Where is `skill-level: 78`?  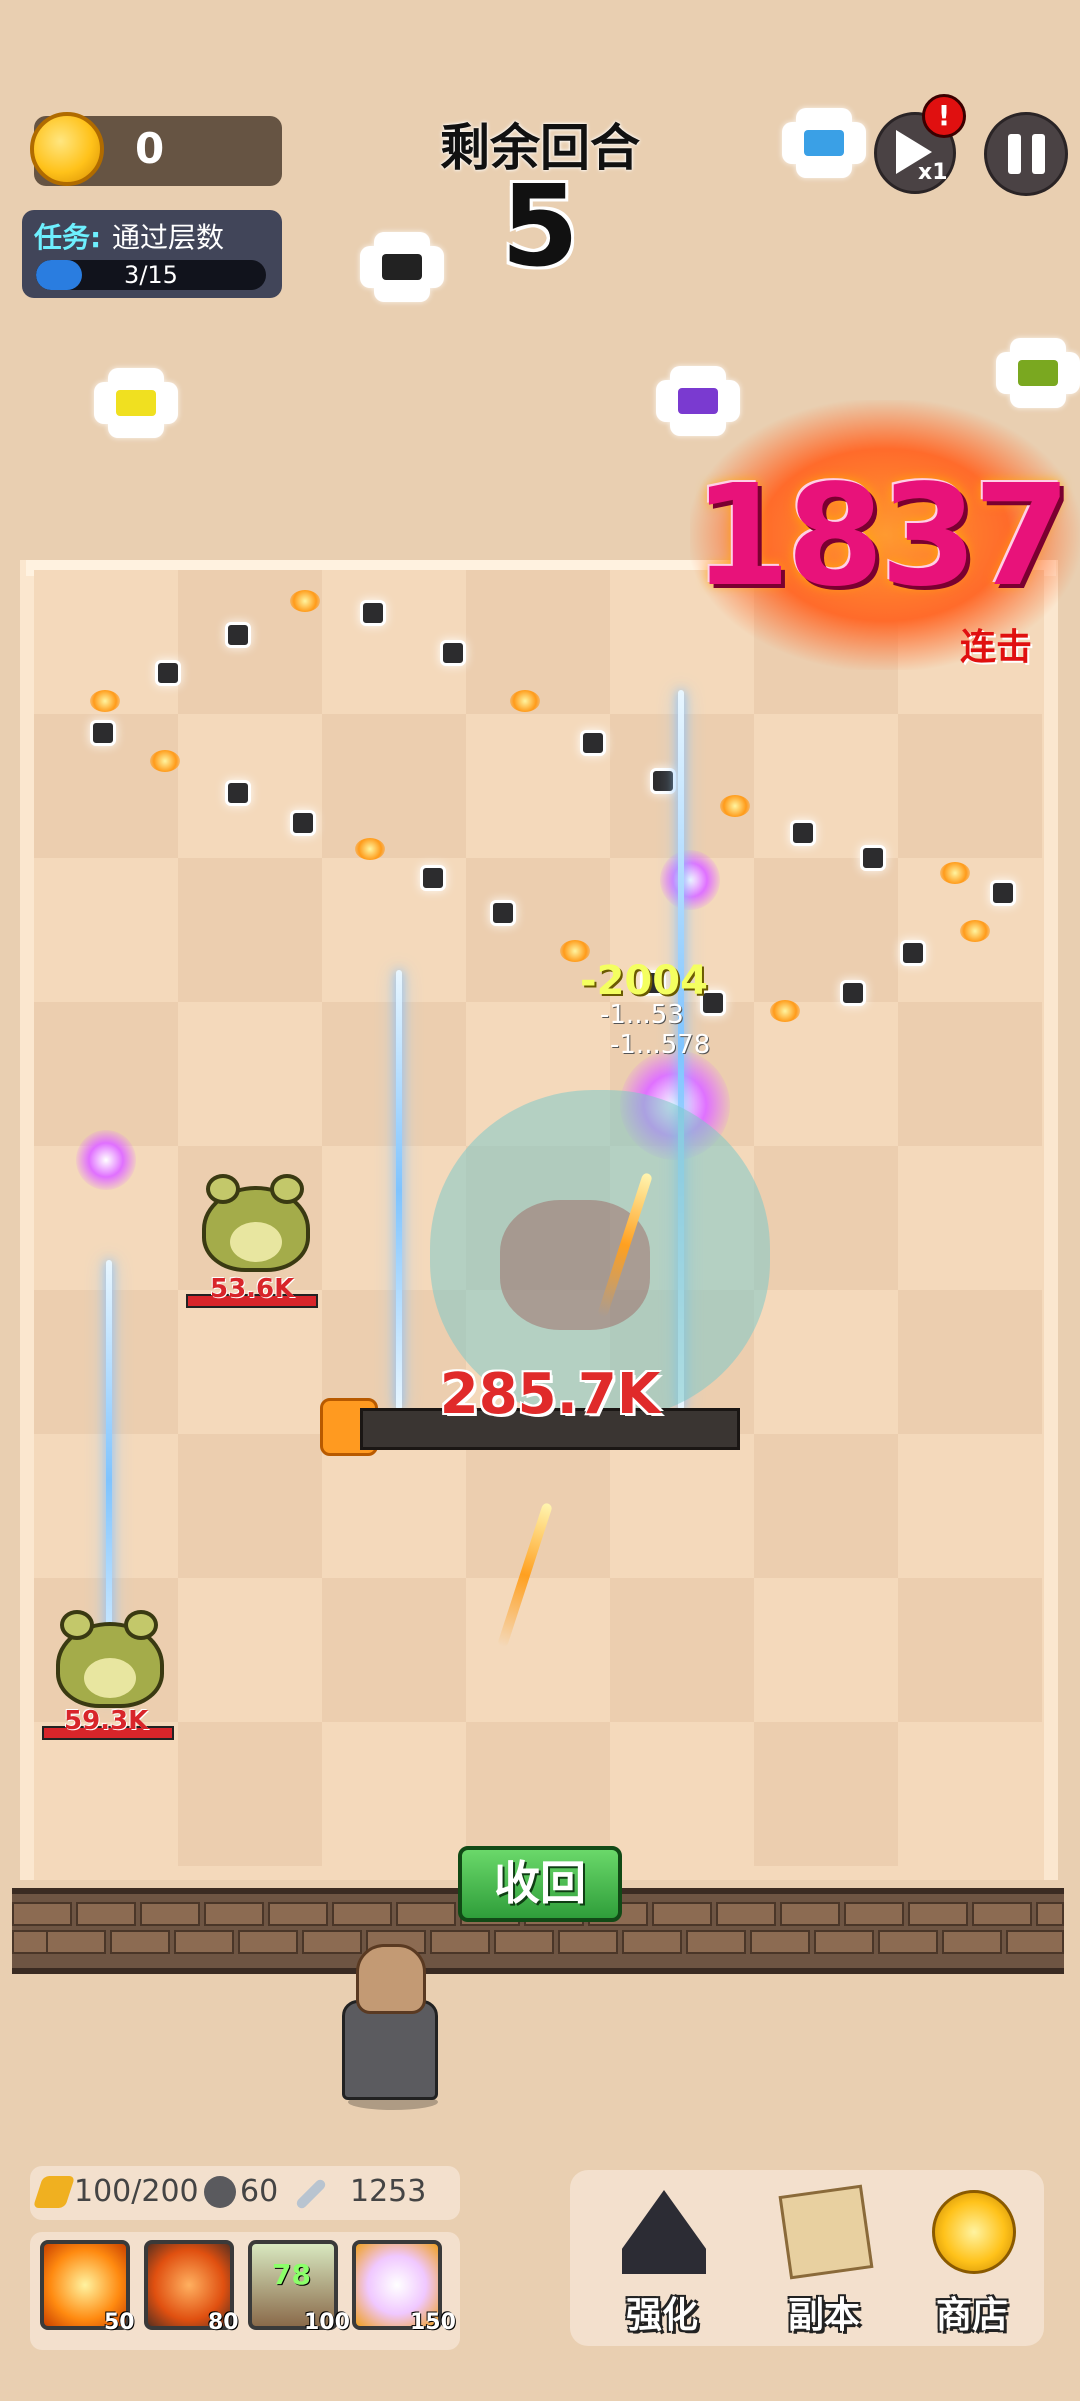
skill-level: 78 is located at coordinates (291, 2274).